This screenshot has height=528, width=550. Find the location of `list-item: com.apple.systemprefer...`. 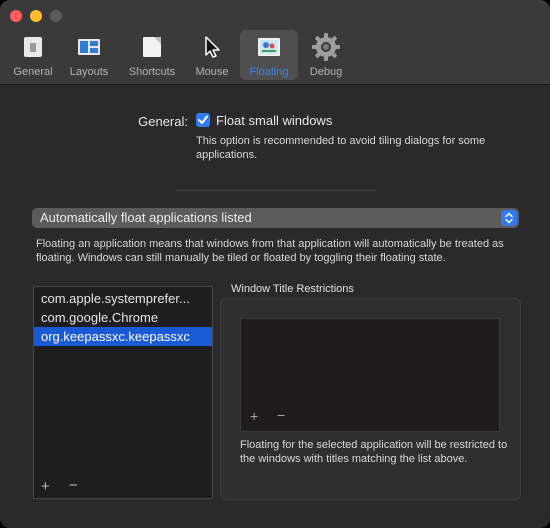

list-item: com.apple.systemprefer... is located at coordinates (123, 298).